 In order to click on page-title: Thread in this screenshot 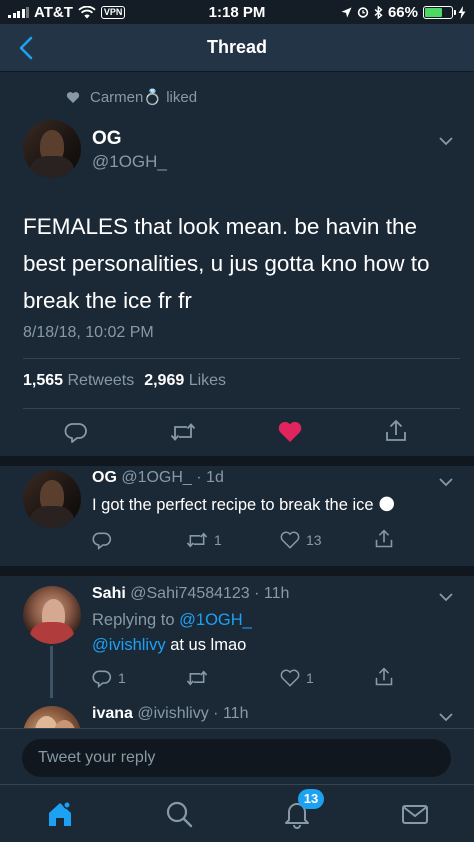, I will do `click(236, 47)`.